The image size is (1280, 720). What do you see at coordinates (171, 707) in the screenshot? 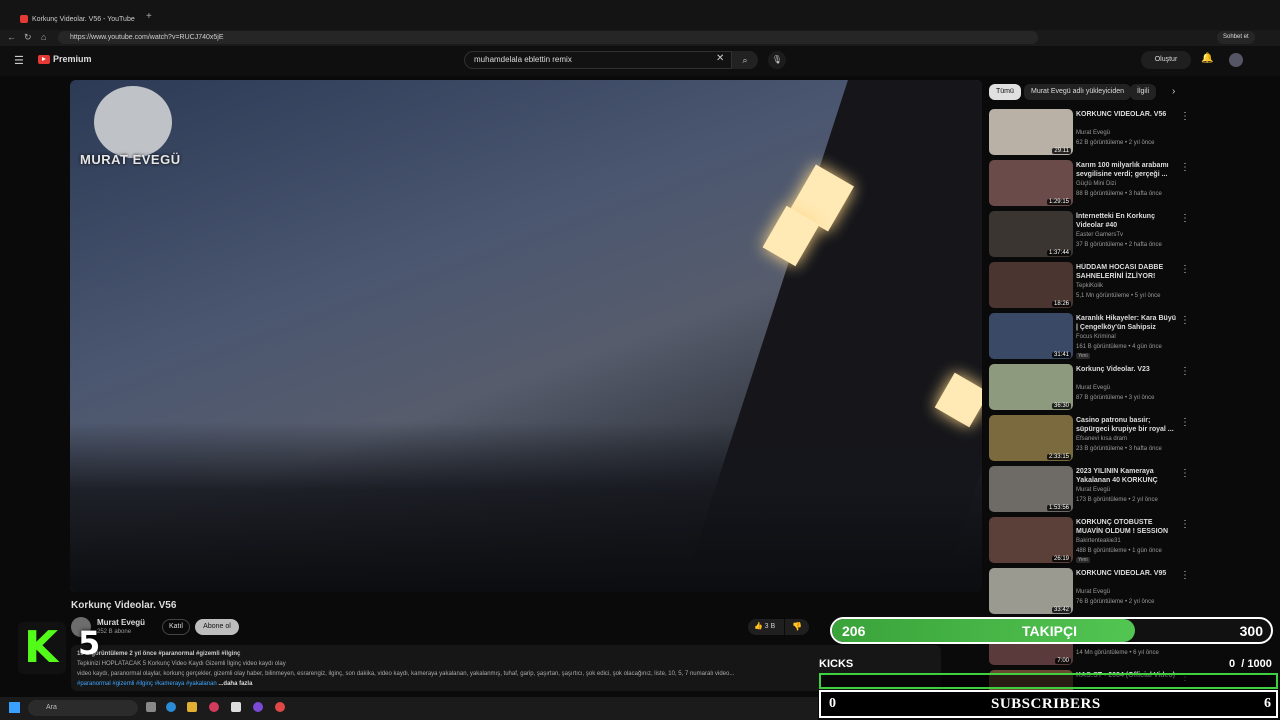
I see `edge-browser-icon` at bounding box center [171, 707].